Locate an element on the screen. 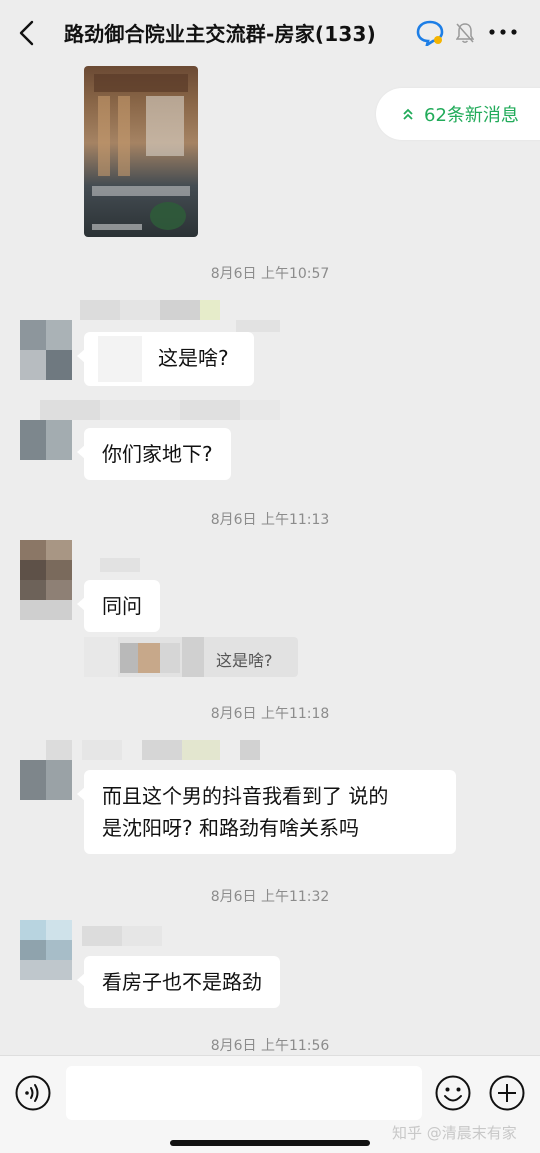 The height and width of the screenshot is (1153, 540). input-bar: 知乎 @清晨末有家 is located at coordinates (270, 1104).